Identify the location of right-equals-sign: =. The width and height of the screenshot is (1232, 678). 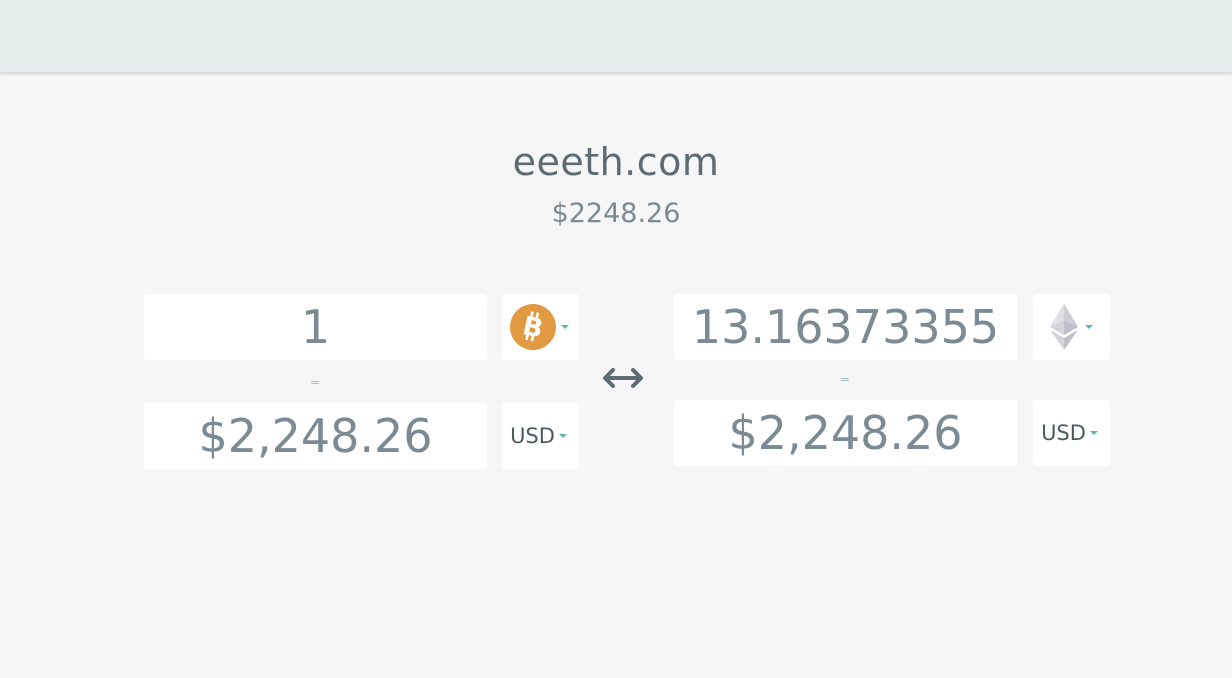
(845, 379).